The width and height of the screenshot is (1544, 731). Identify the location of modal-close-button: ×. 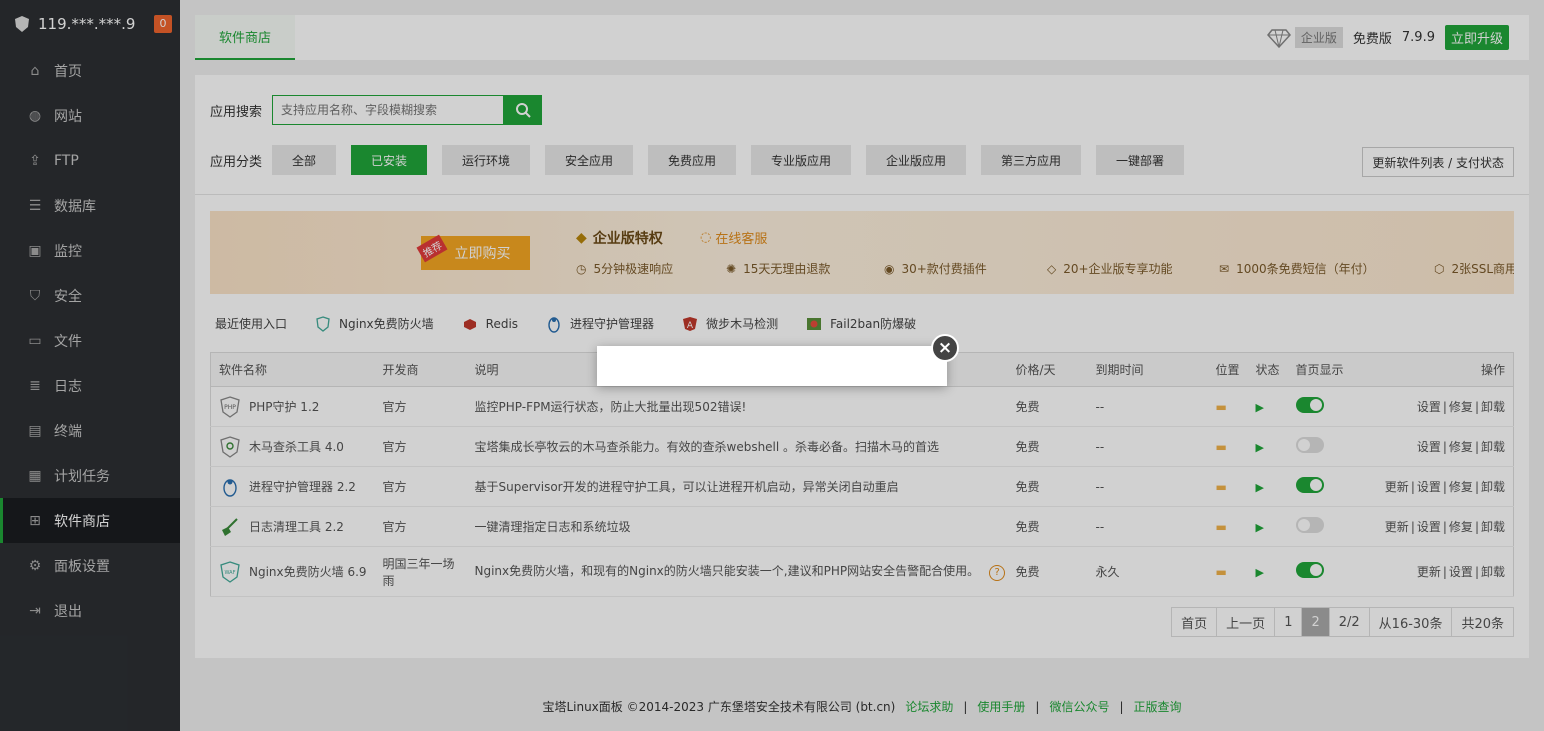
(945, 348).